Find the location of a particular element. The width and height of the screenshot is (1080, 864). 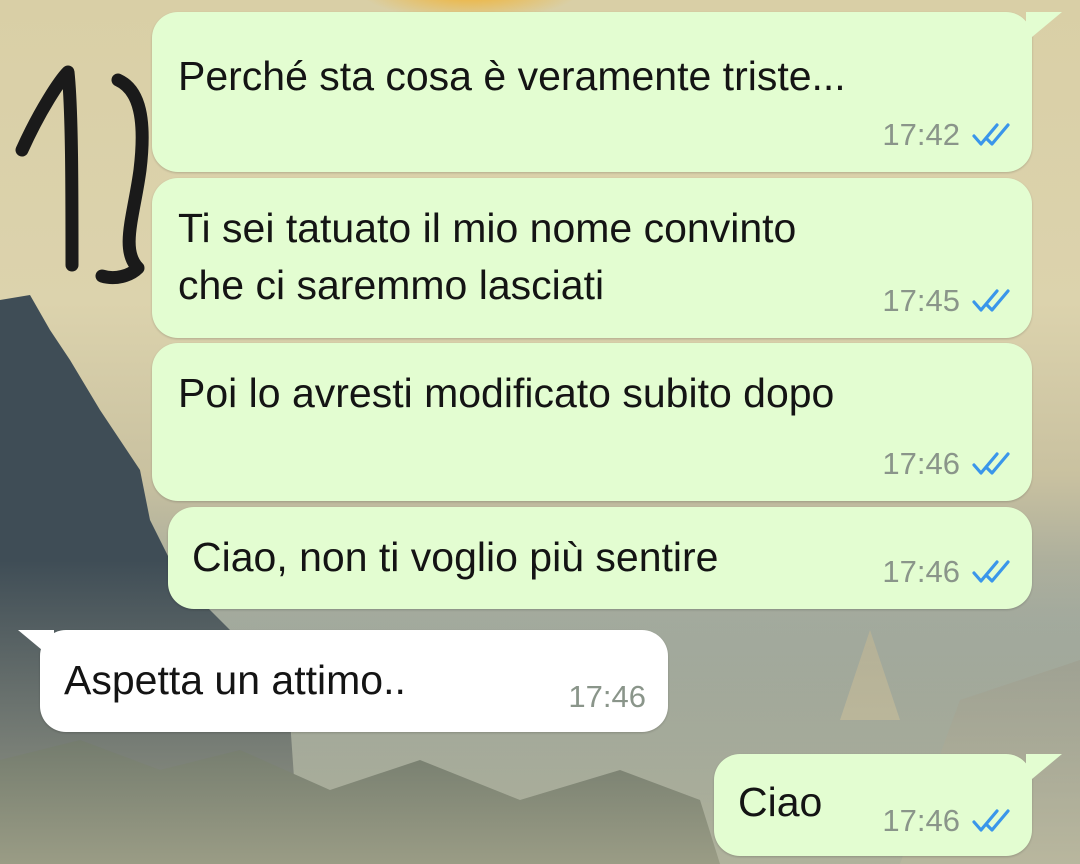

message-bubble-outgoing: Ciao 17:46 is located at coordinates (873, 805).